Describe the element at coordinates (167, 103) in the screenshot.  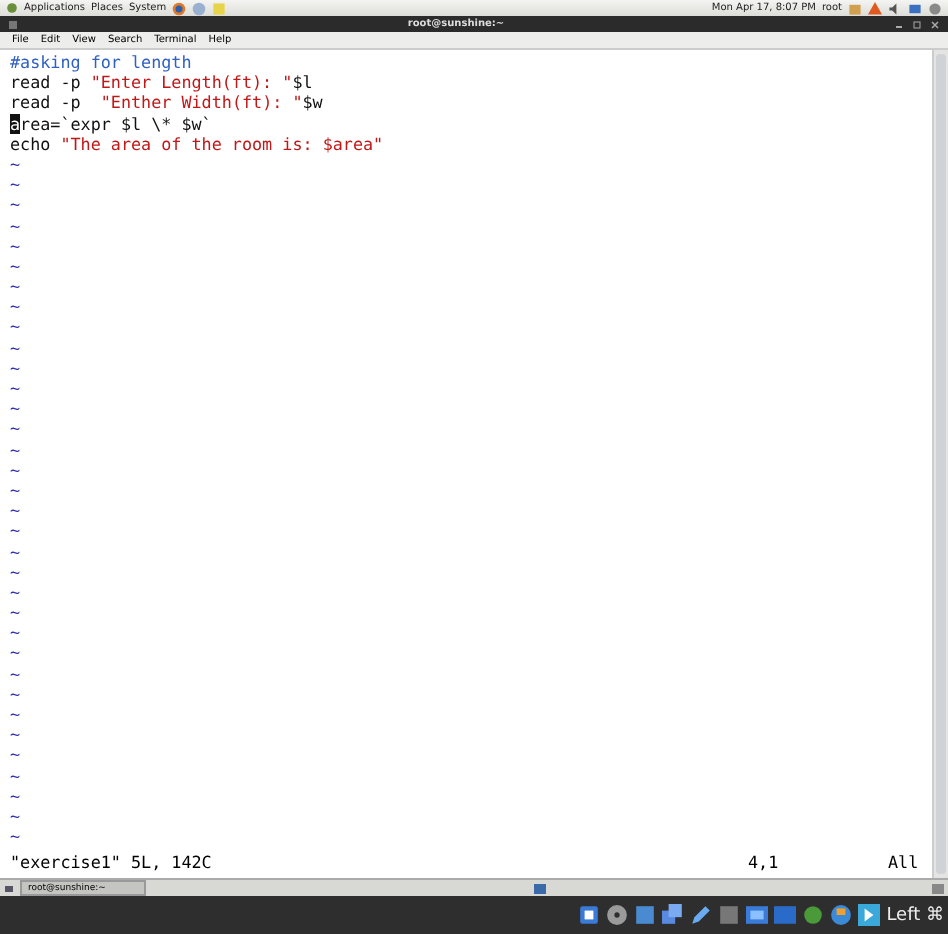
I see `code-line: read -p "Enther Width(ft): "$w` at that location.